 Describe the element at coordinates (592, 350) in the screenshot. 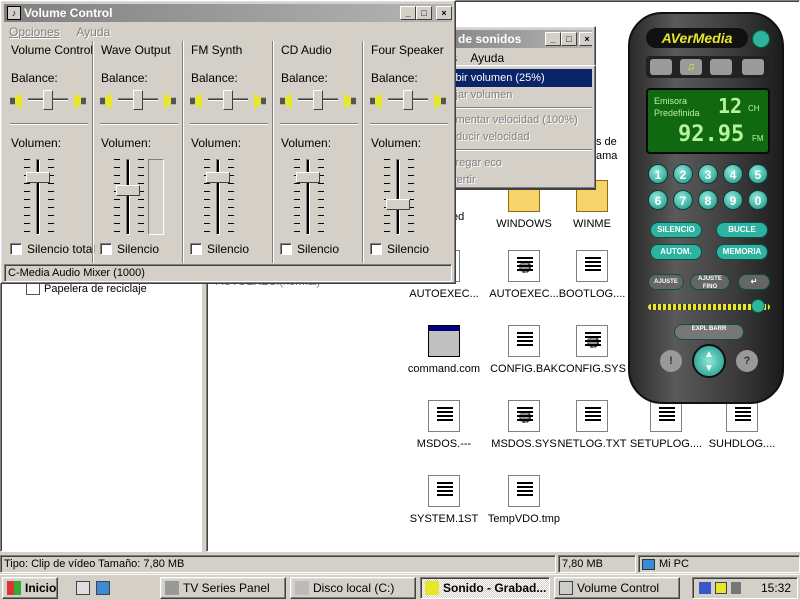

I see `file-icon-item: CONFIG.SYS` at that location.